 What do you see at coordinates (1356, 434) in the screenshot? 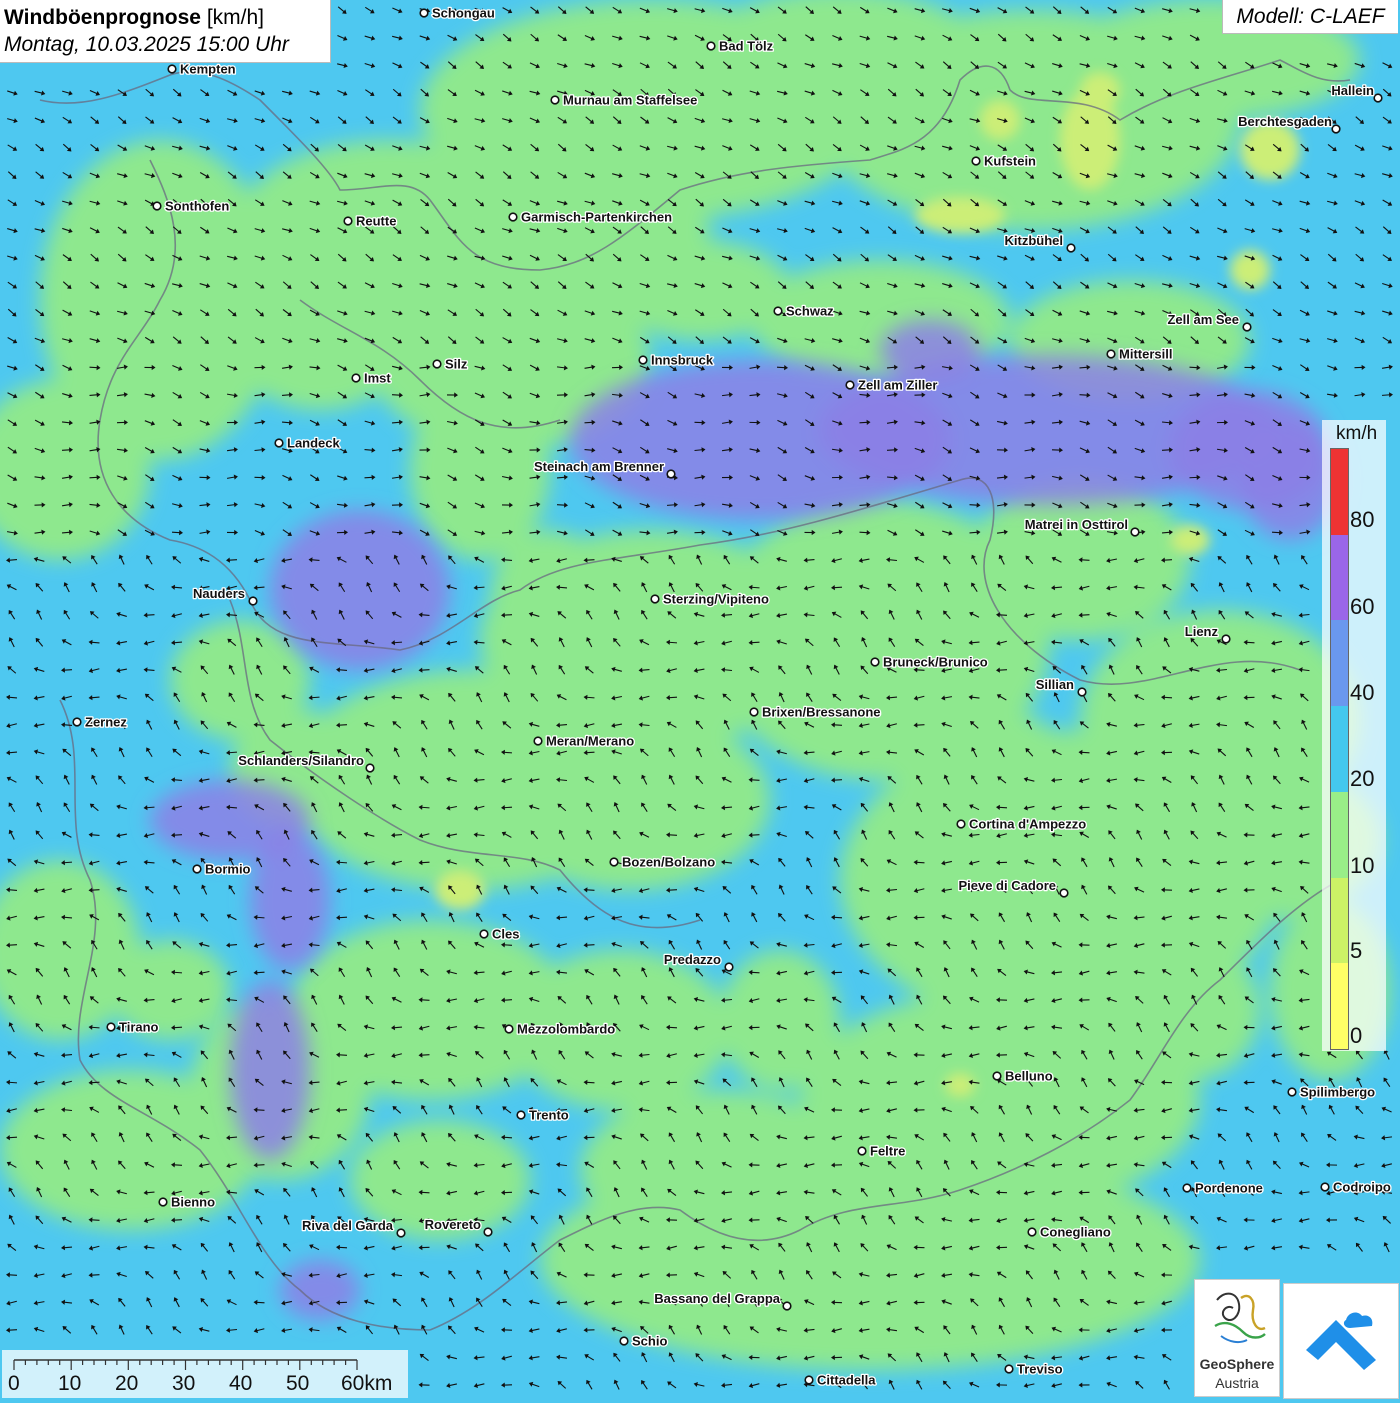
I see `legend-unit: km/h` at bounding box center [1356, 434].